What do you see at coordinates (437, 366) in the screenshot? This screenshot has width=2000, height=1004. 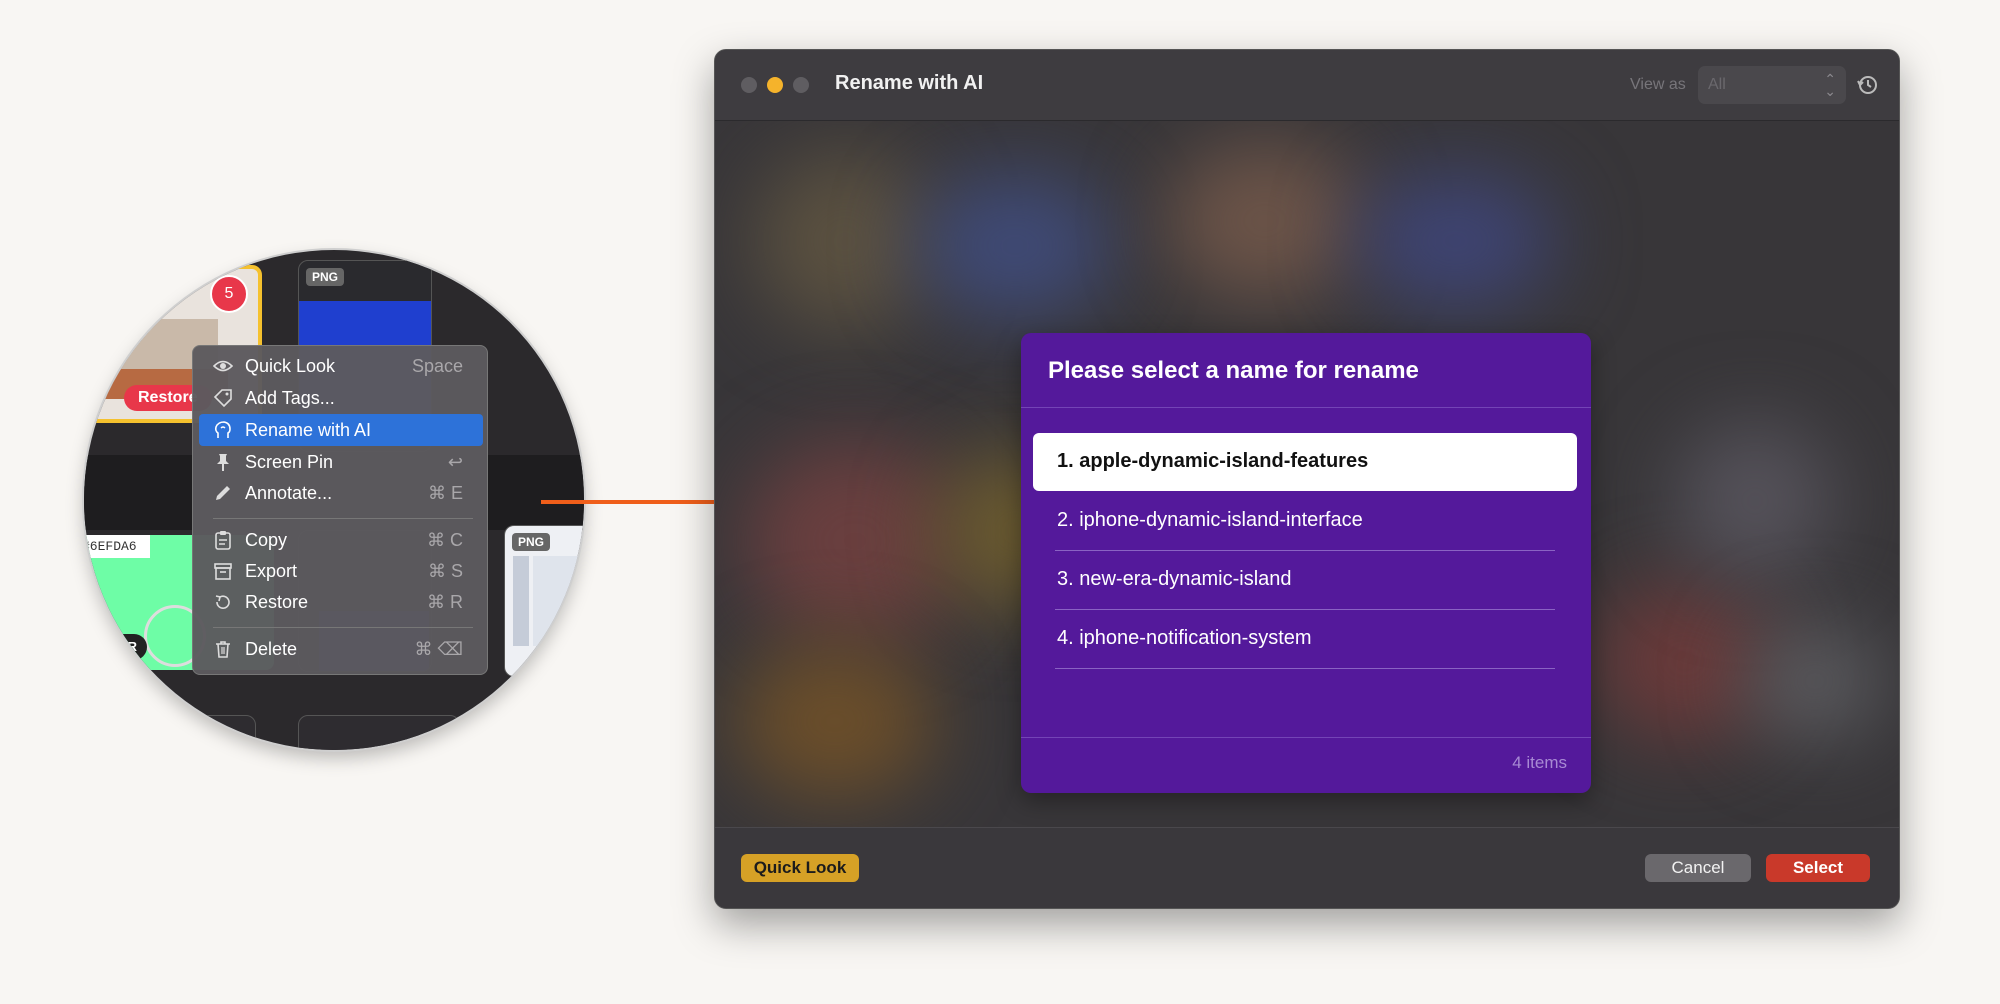 I see `menu-item-shortcut: Space` at bounding box center [437, 366].